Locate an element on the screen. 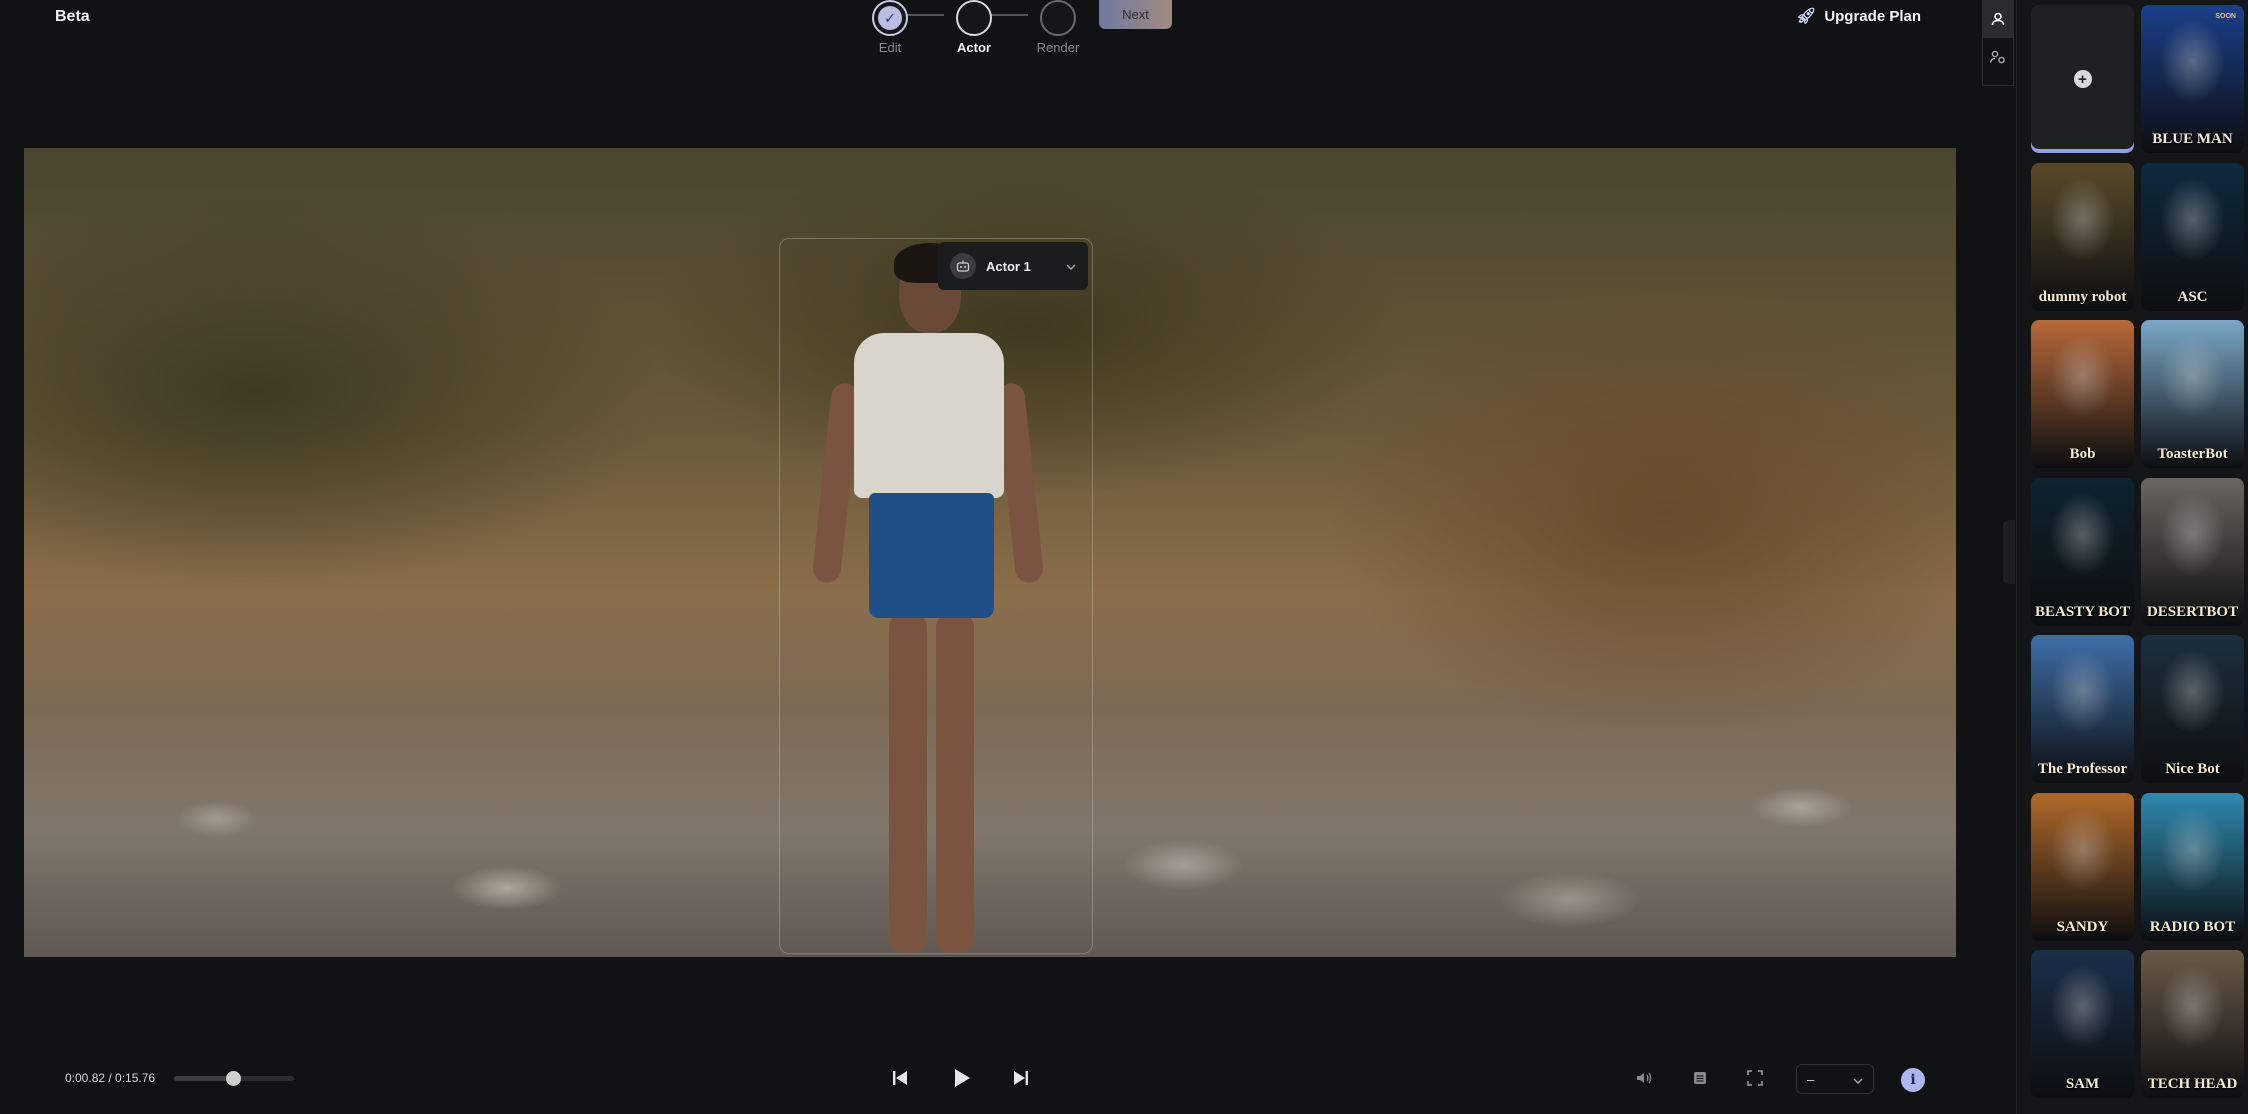  step-actor: Actor is located at coordinates (974, 27).